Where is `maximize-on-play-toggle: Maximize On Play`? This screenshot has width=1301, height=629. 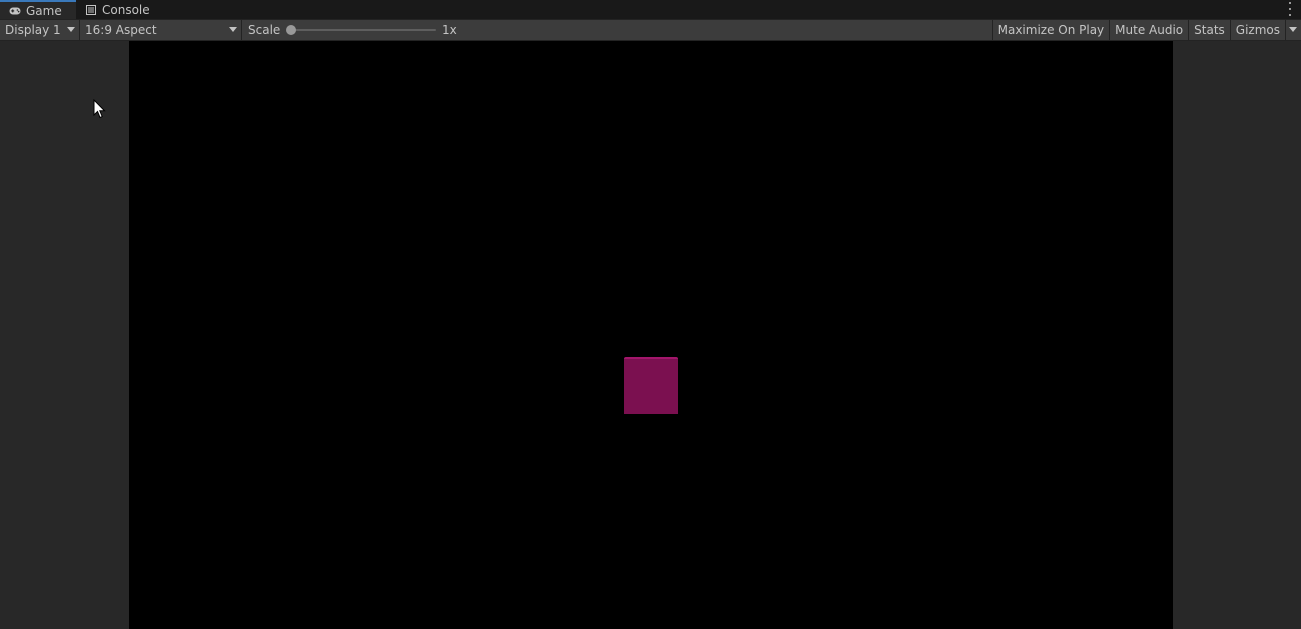 maximize-on-play-toggle: Maximize On Play is located at coordinates (1050, 30).